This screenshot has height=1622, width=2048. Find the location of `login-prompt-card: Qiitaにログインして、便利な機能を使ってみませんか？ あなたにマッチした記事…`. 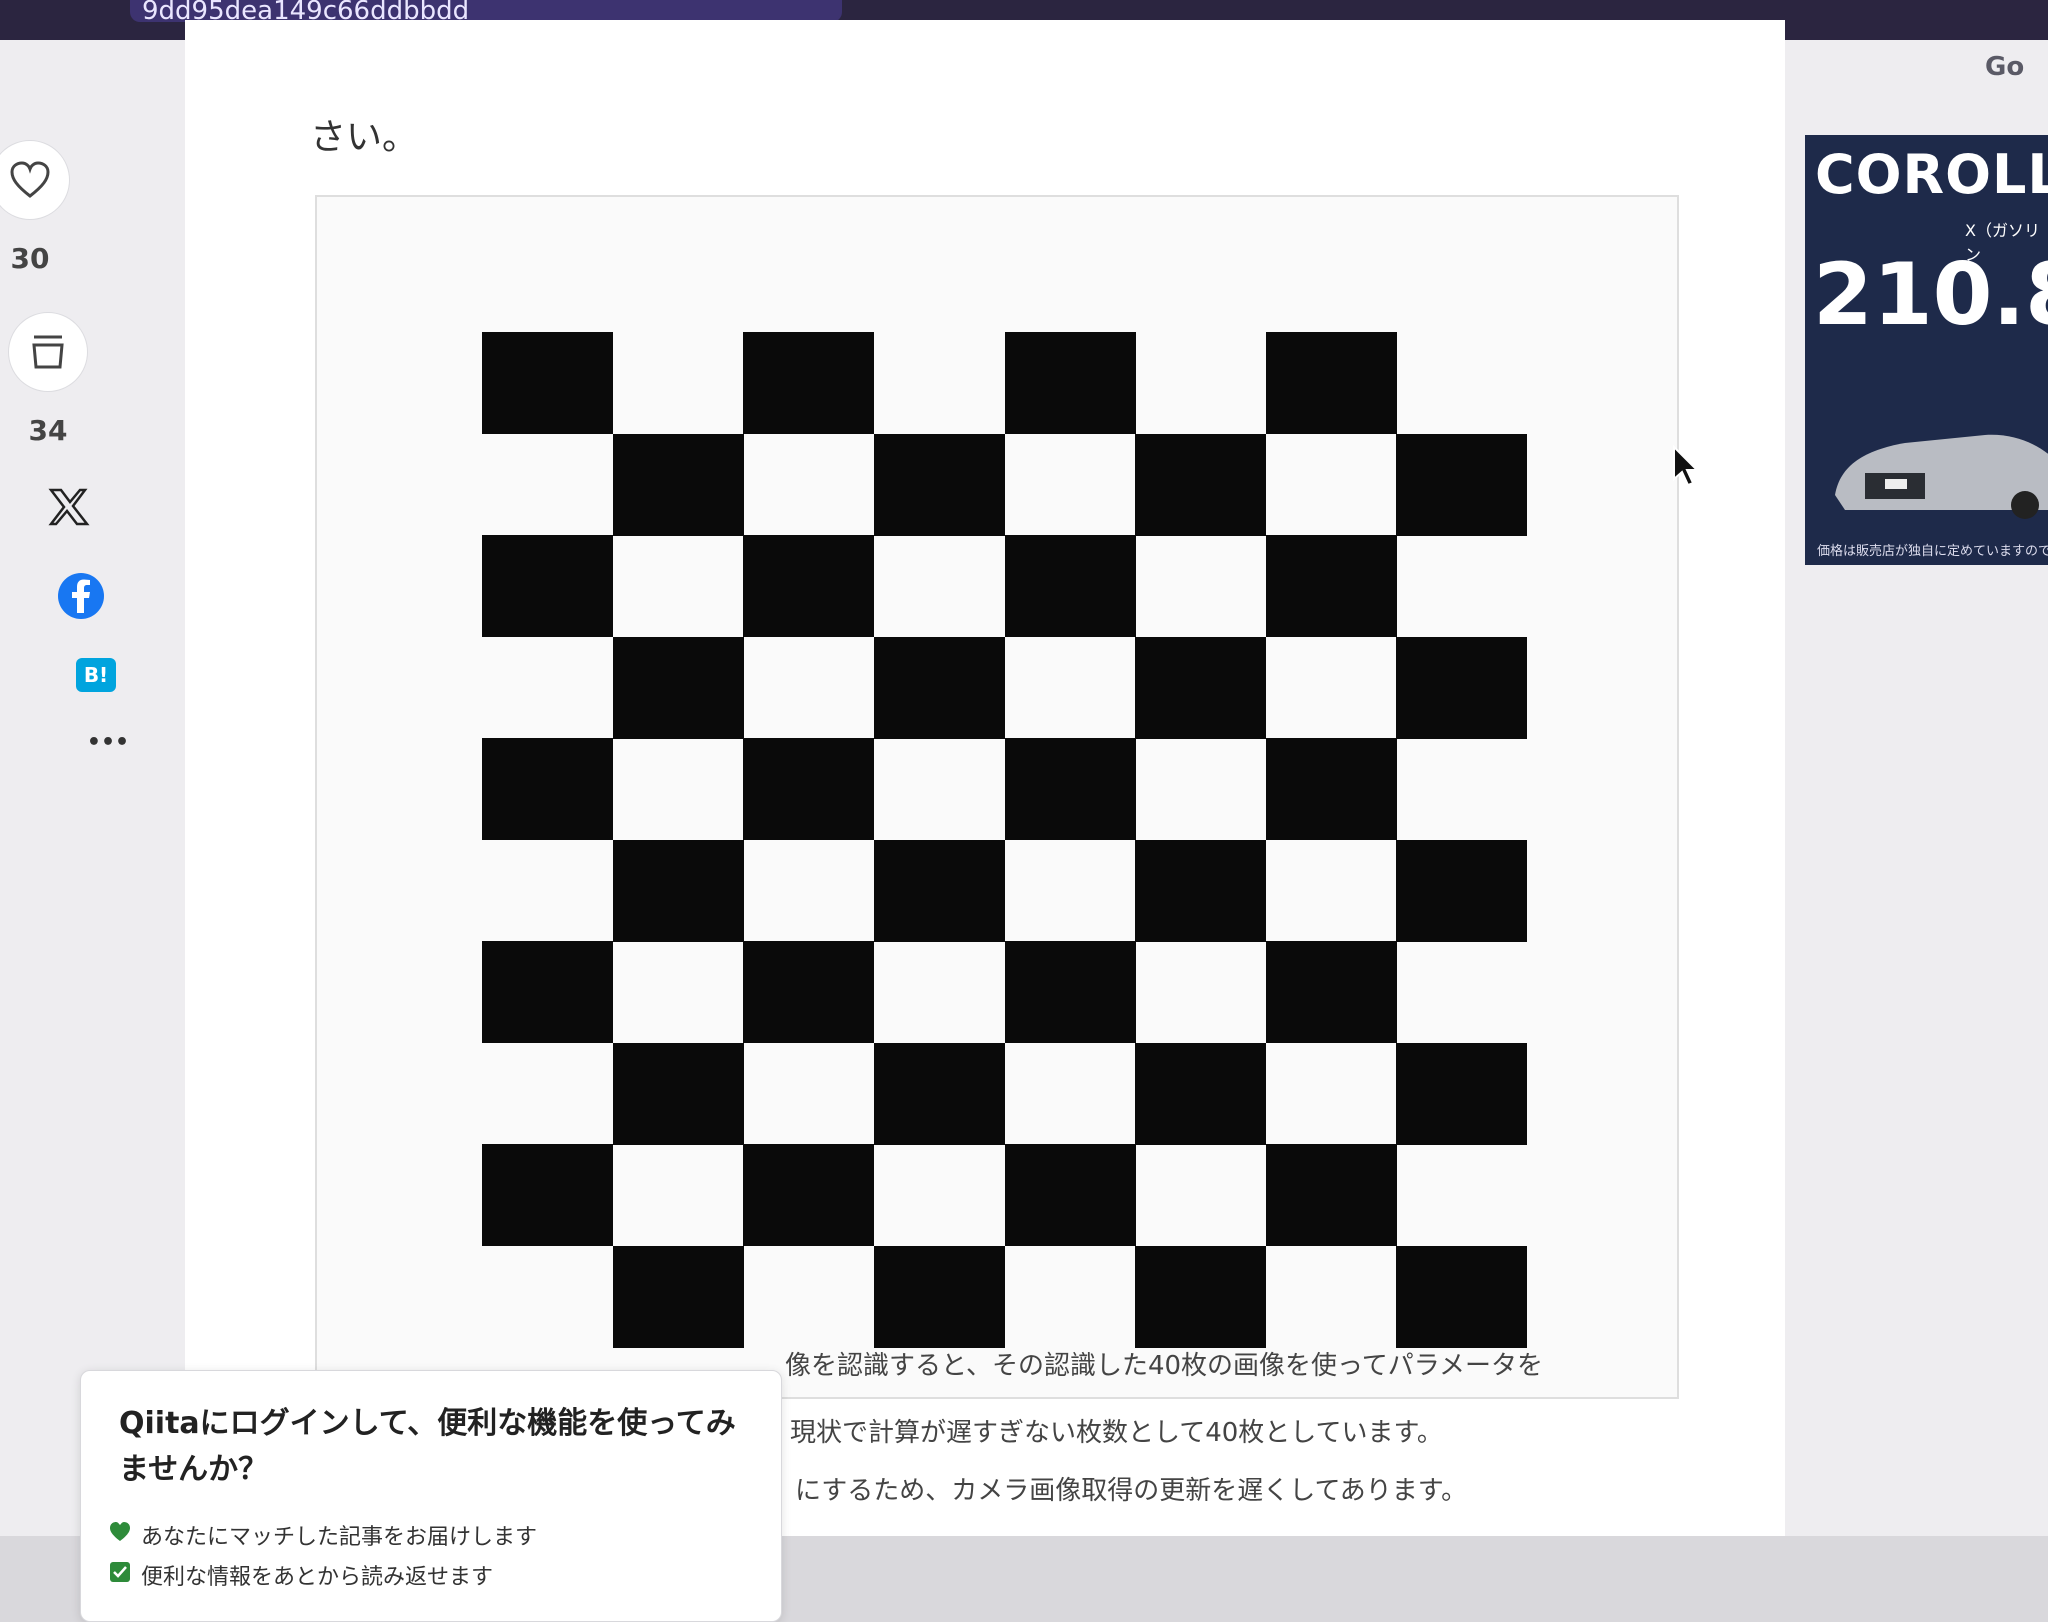

login-prompt-card: Qiitaにログインして、便利な機能を使ってみませんか？ あなたにマッチした記事… is located at coordinates (431, 1496).